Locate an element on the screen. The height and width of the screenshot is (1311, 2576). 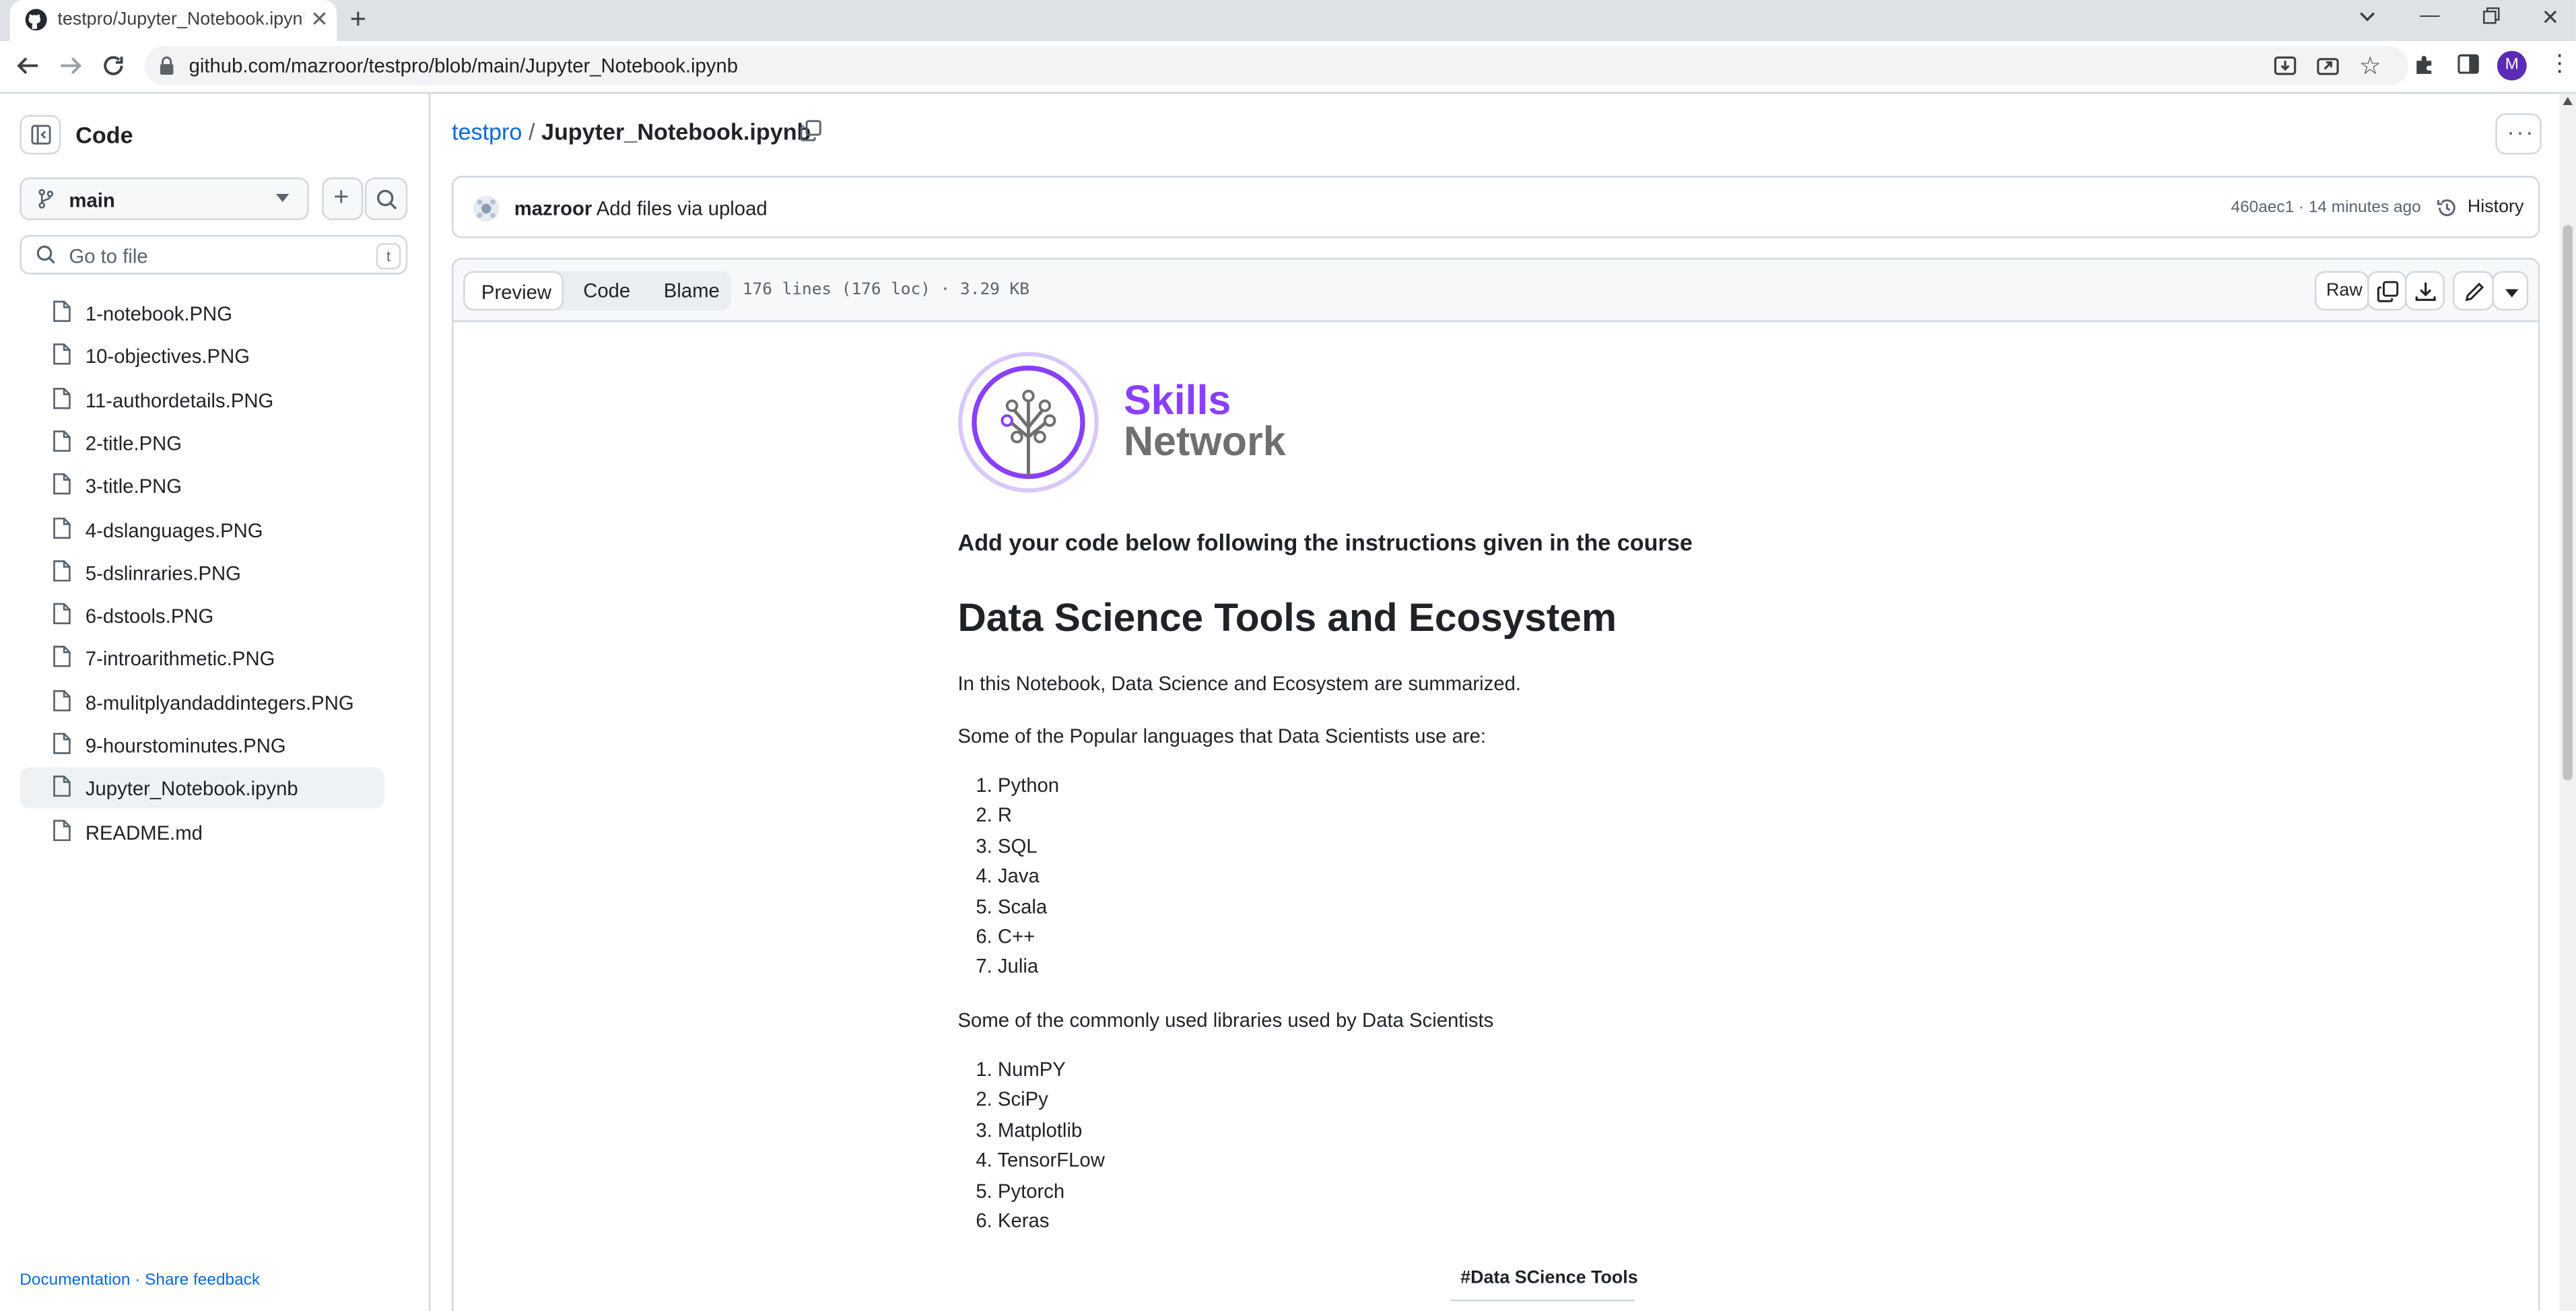
tab-preview: Preview is located at coordinates (513, 291).